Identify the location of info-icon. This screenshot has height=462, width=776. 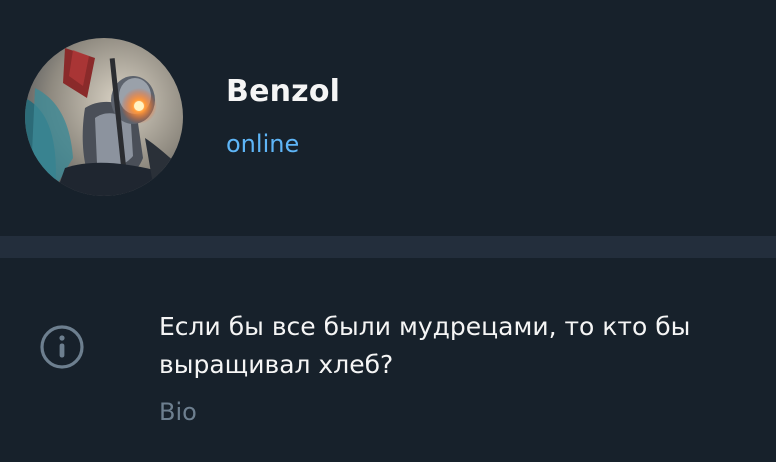
(62, 347).